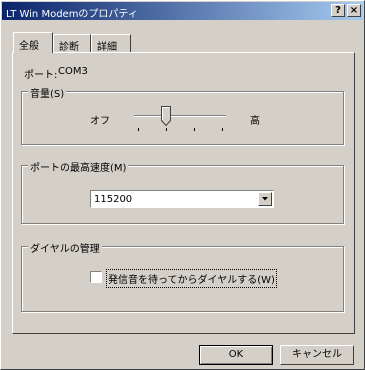 The height and width of the screenshot is (370, 365). What do you see at coordinates (182, 199) in the screenshot?
I see `port-speed-select: 115200` at bounding box center [182, 199].